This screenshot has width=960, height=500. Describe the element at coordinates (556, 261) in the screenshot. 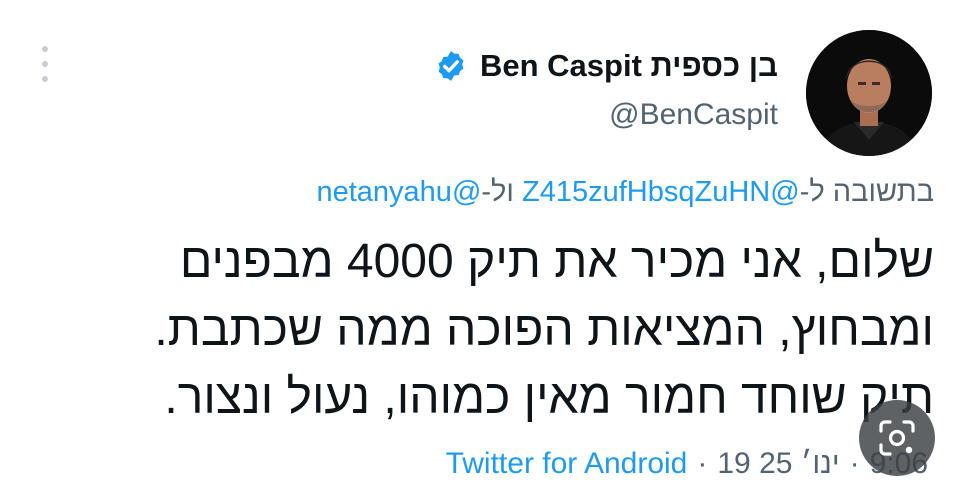

I see `tweet-line: שלום, אני מכיר את תיק 4000 מבפנים` at that location.